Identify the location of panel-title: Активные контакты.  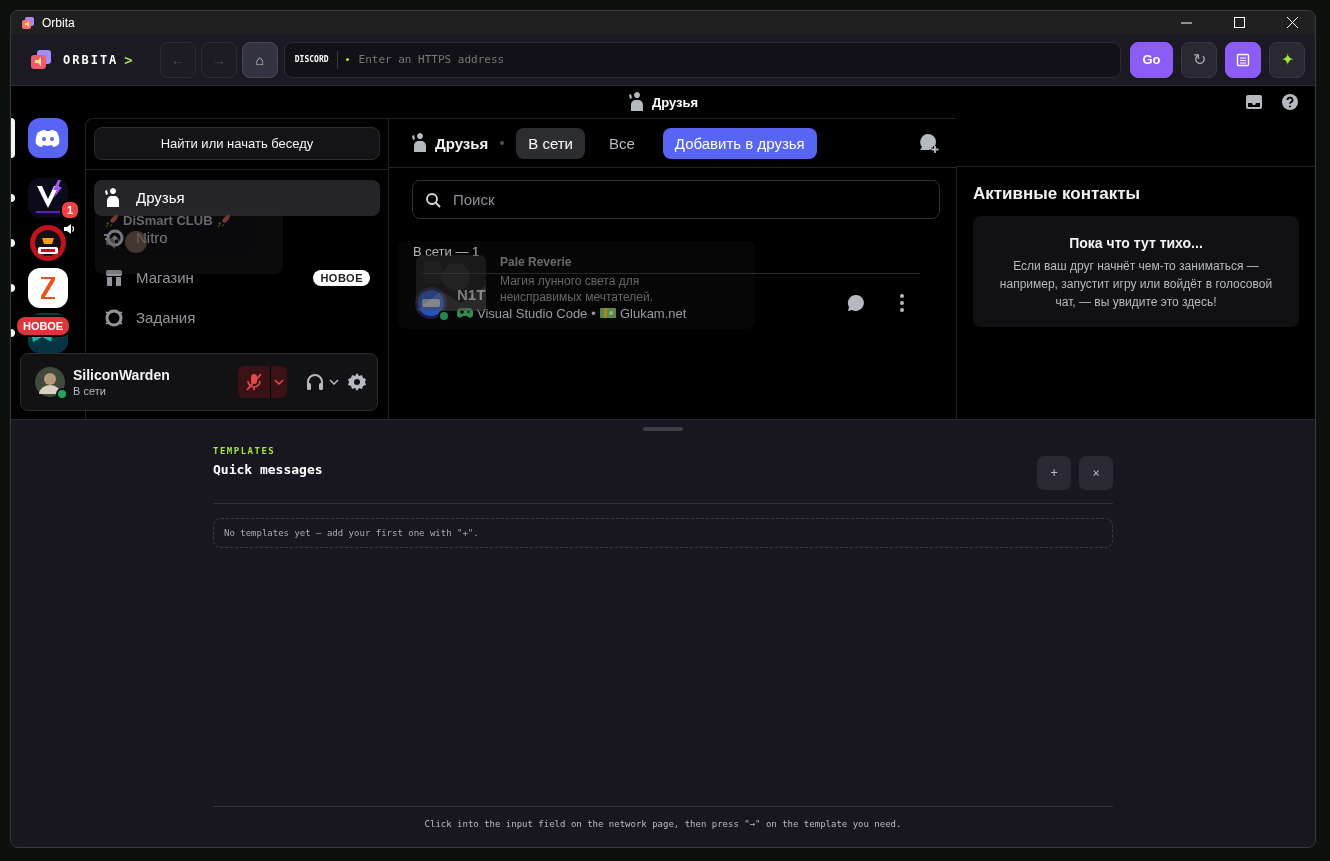
(1057, 194).